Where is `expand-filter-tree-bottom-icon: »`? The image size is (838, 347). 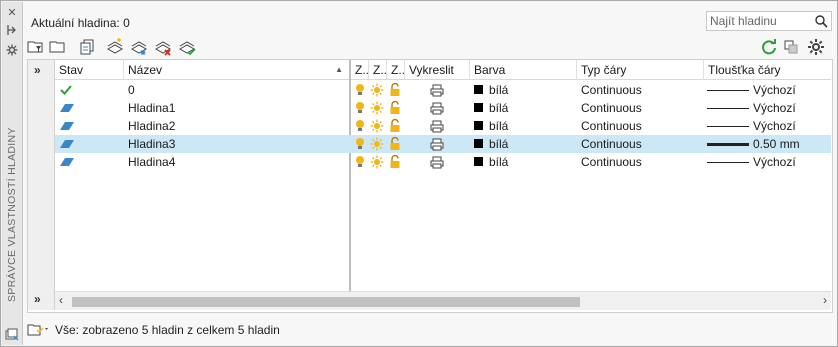
expand-filter-tree-bottom-icon: » is located at coordinates (37, 299).